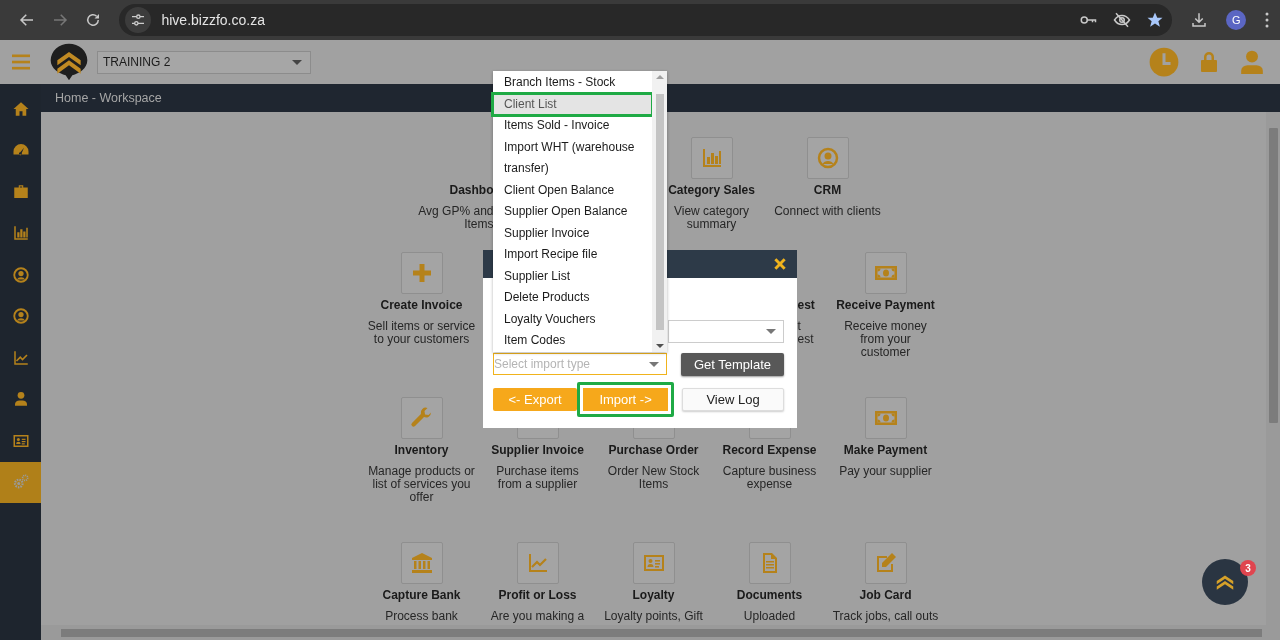 The height and width of the screenshot is (640, 1280). What do you see at coordinates (20, 482) in the screenshot?
I see `sidebar-item` at bounding box center [20, 482].